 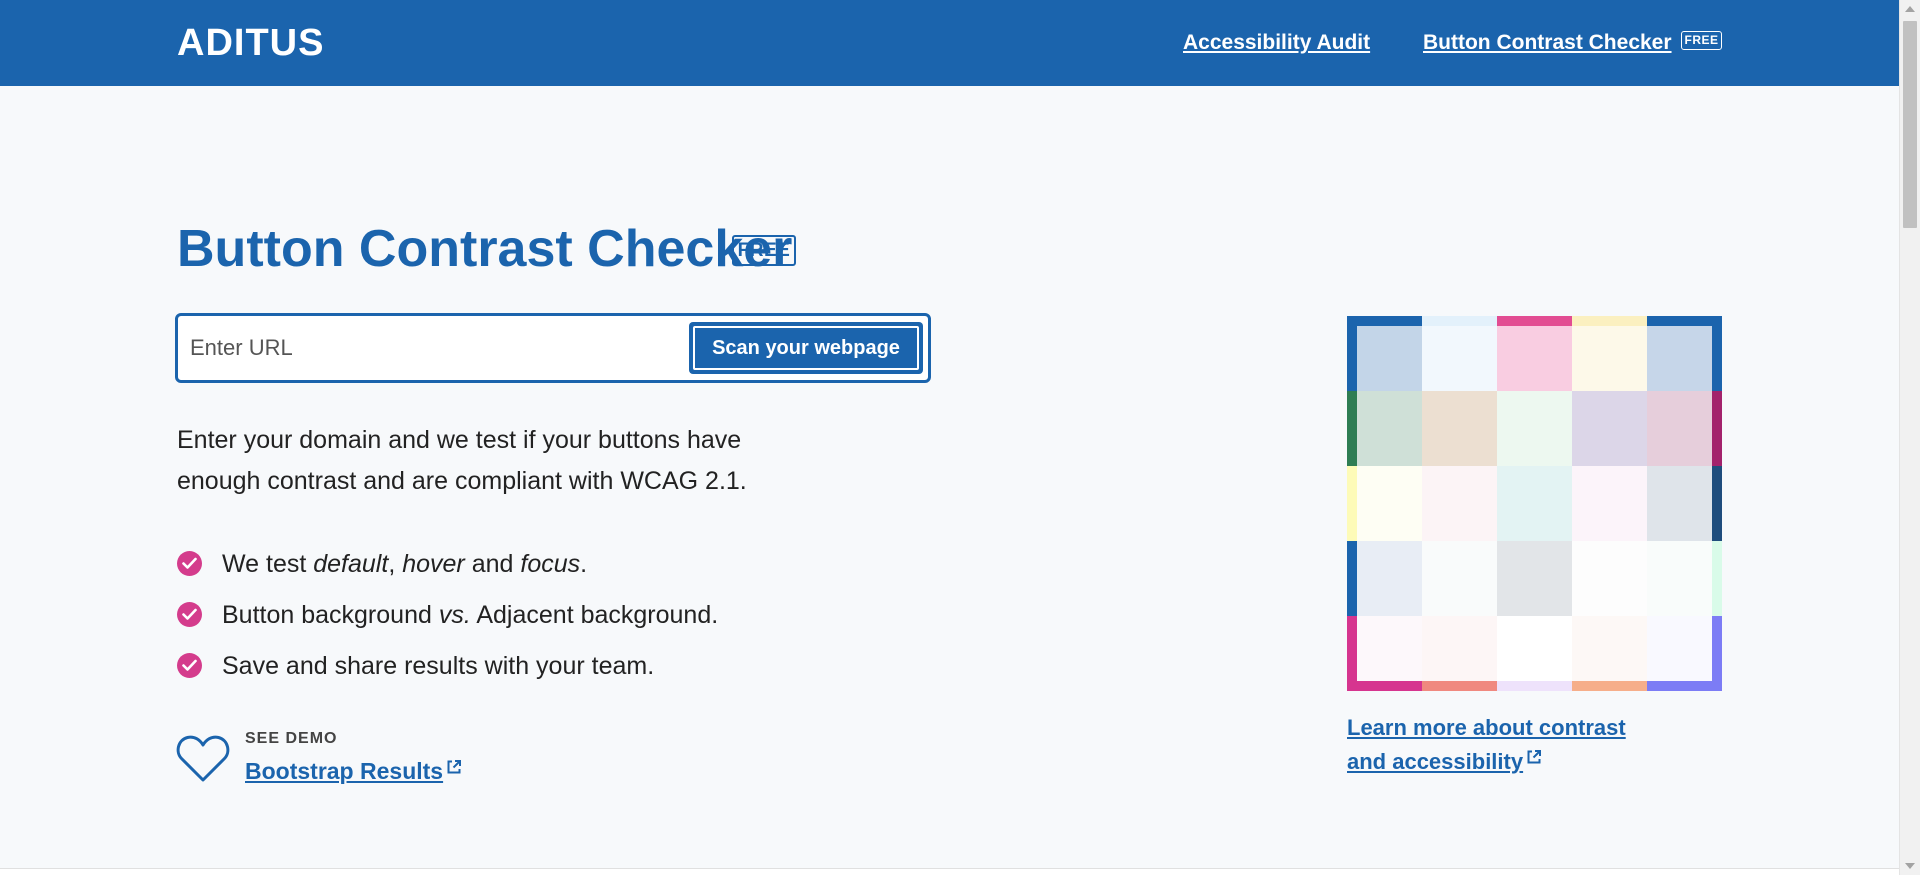 What do you see at coordinates (1910, 9) in the screenshot?
I see `scroll-up-arrow-icon` at bounding box center [1910, 9].